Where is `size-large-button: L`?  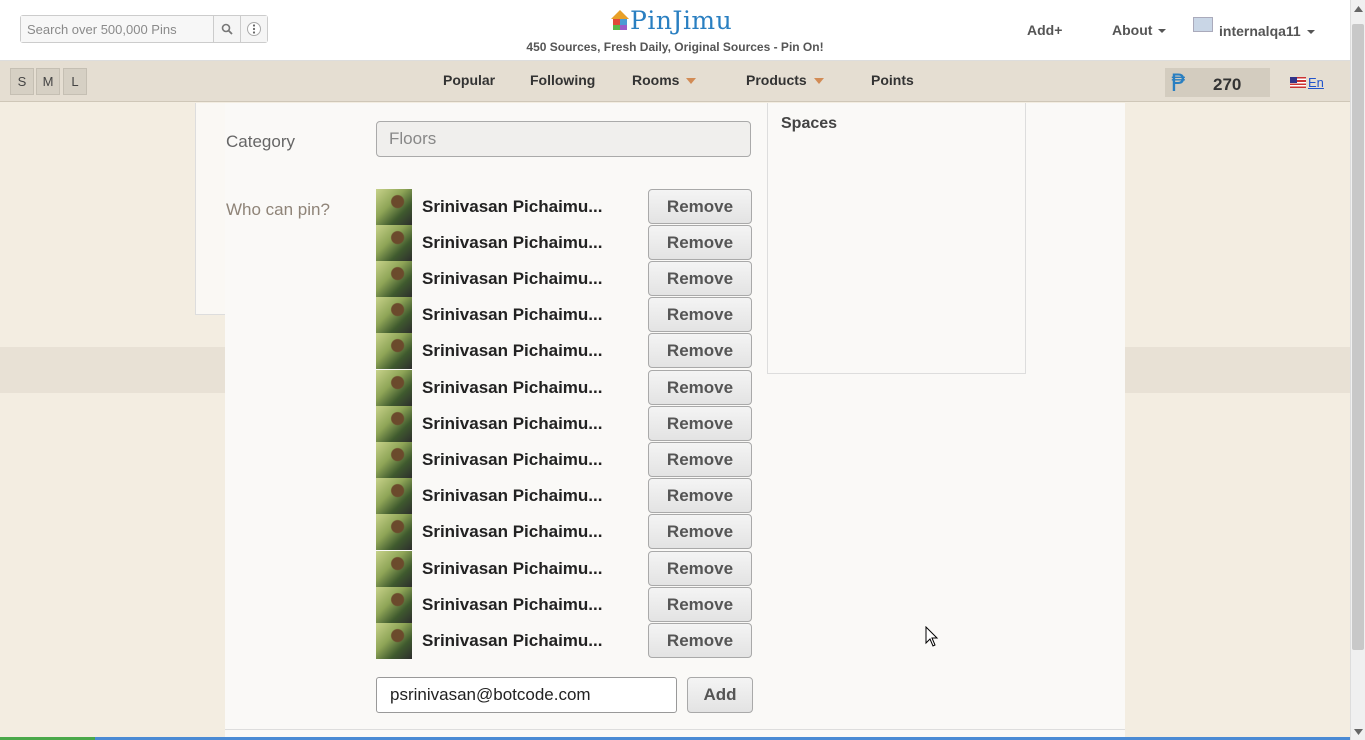
size-large-button: L is located at coordinates (75, 81).